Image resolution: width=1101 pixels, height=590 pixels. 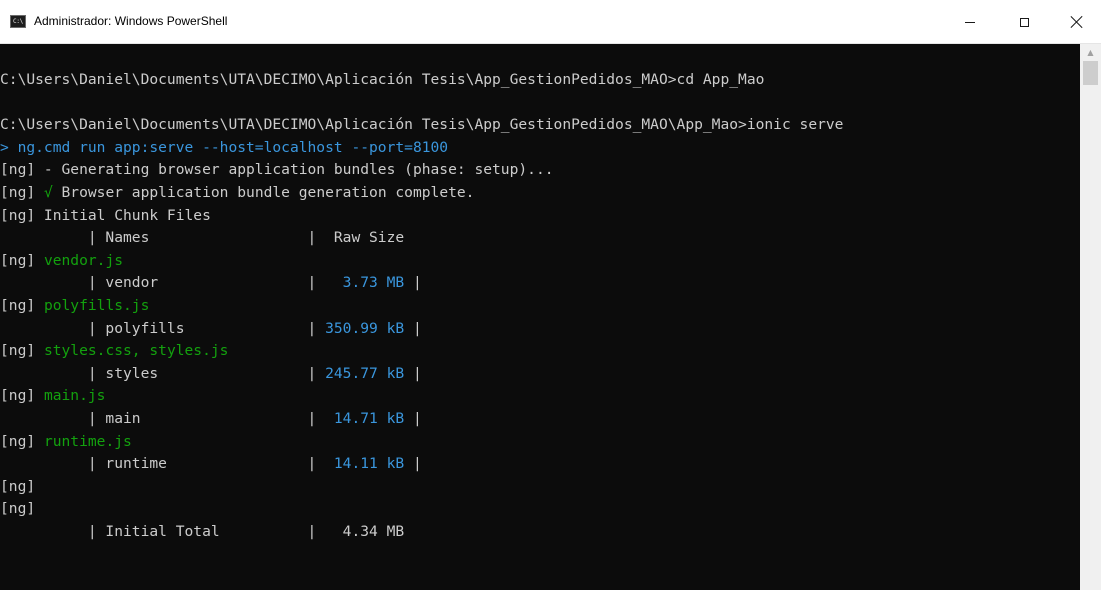 I want to click on minimize-button, so click(x=970, y=22).